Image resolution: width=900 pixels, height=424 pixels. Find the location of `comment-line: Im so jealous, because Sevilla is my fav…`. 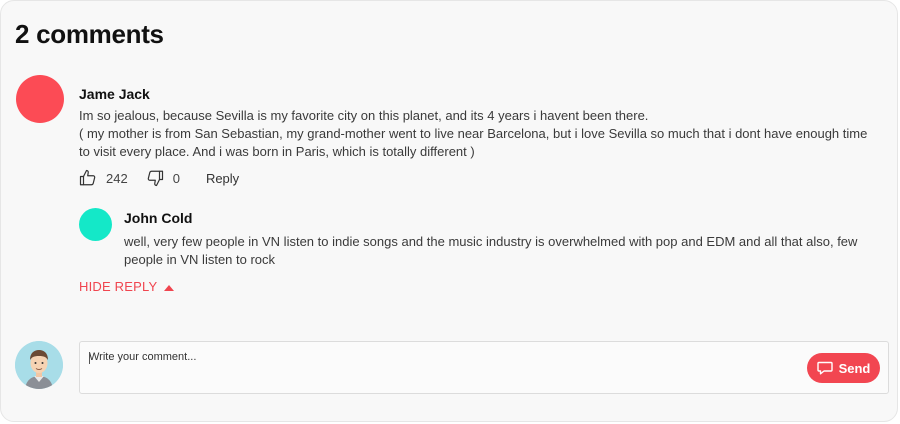

comment-line: Im so jealous, because Sevilla is my fav… is located at coordinates (364, 115).